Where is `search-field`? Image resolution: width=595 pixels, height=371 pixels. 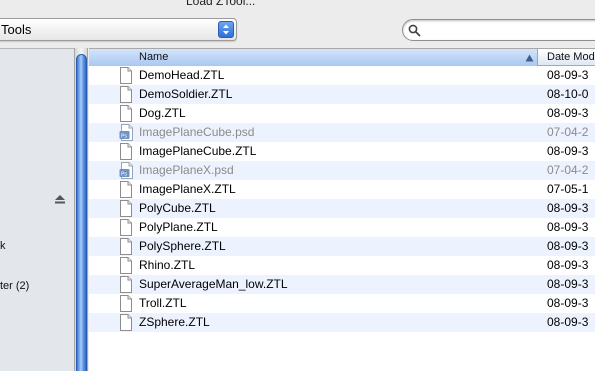 search-field is located at coordinates (498, 30).